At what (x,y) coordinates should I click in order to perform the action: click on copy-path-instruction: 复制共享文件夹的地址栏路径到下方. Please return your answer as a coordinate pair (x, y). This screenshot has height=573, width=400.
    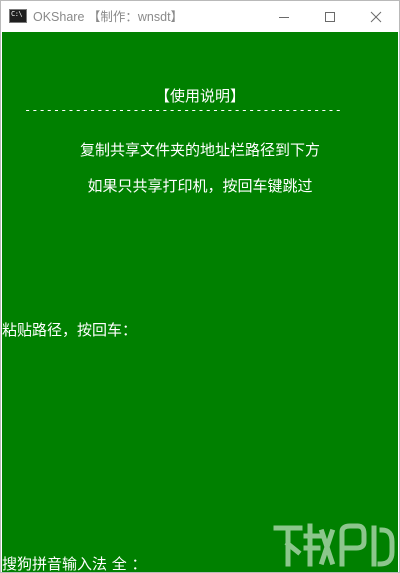
    Looking at the image, I should click on (199, 150).